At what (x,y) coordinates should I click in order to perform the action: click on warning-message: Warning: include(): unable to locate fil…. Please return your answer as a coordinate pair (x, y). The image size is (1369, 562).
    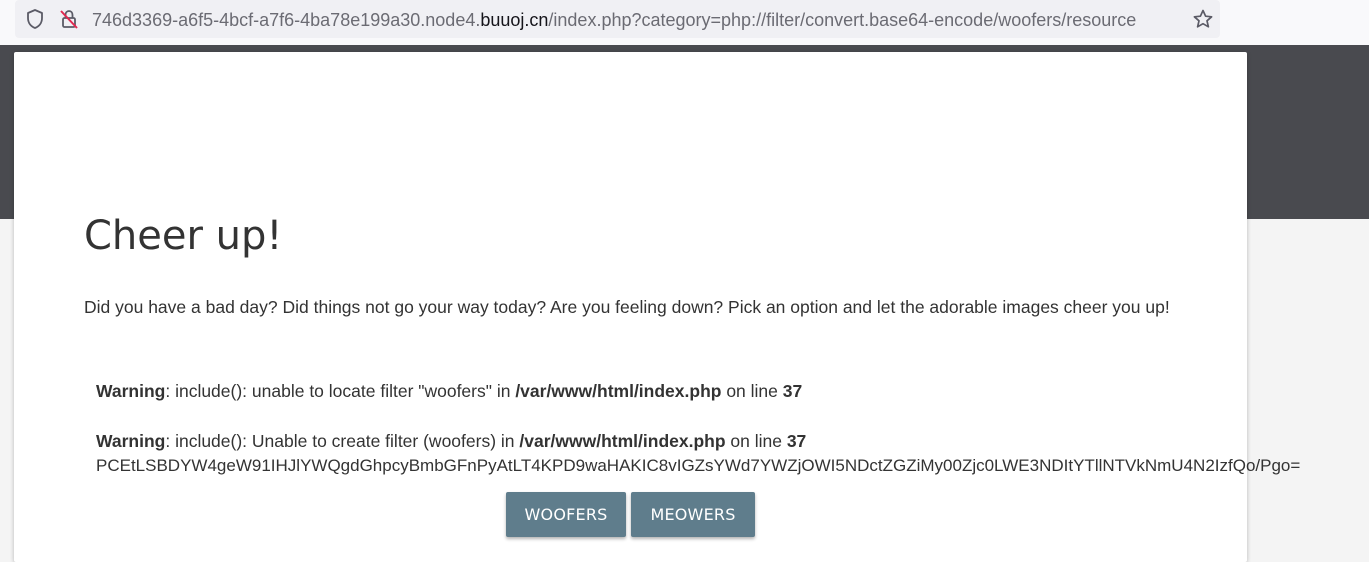
    Looking at the image, I should click on (449, 391).